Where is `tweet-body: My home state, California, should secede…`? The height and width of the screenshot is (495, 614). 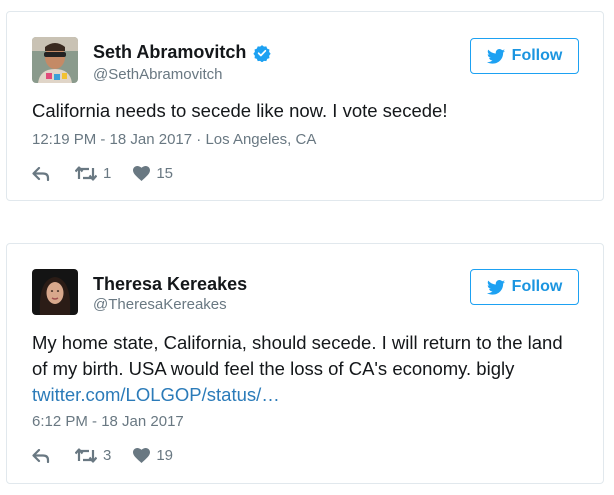
tweet-body: My home state, California, should secede… is located at coordinates (297, 355).